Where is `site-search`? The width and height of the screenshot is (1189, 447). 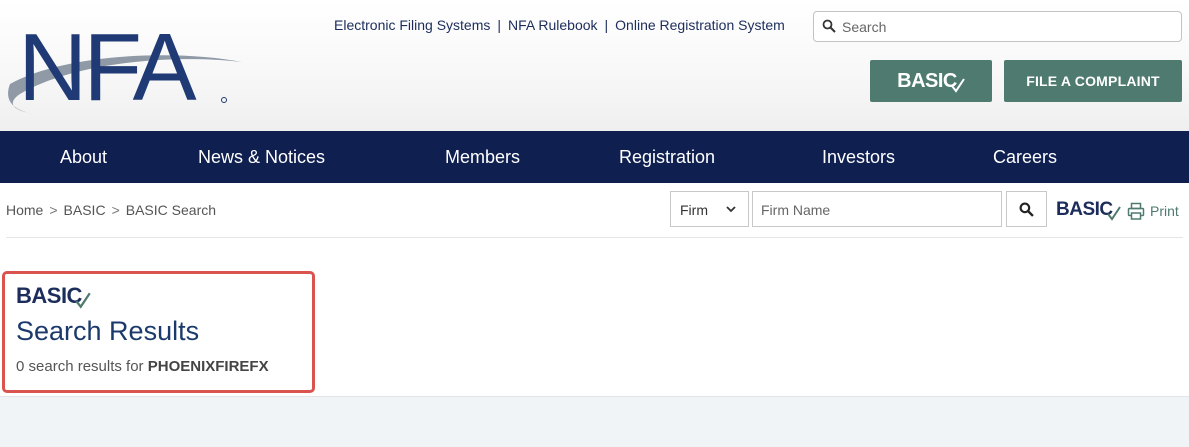 site-search is located at coordinates (997, 26).